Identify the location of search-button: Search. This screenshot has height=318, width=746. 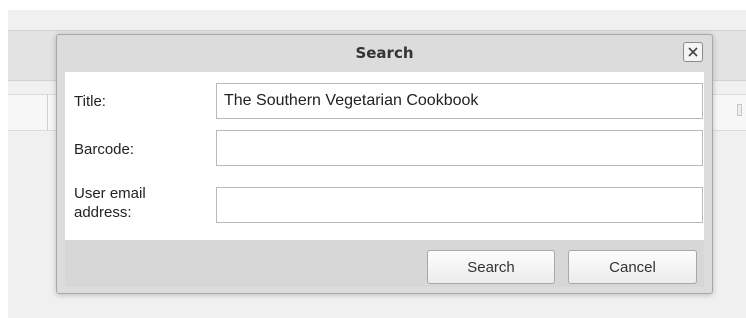
(491, 267).